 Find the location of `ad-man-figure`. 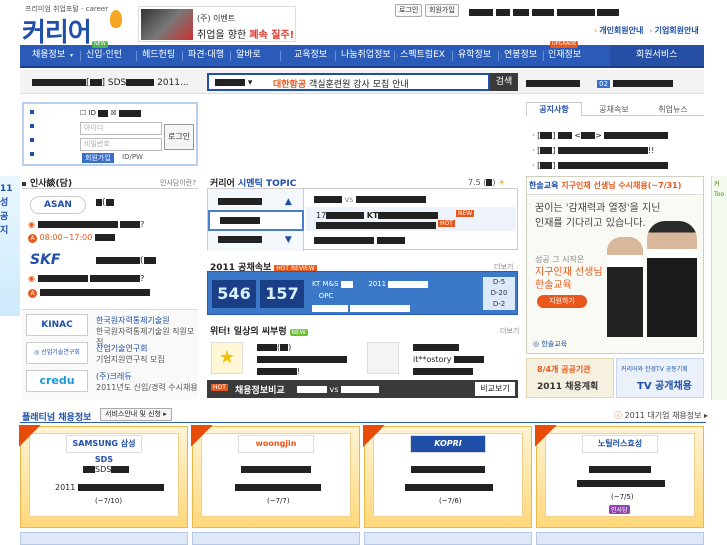

ad-man-figure is located at coordinates (672, 279).